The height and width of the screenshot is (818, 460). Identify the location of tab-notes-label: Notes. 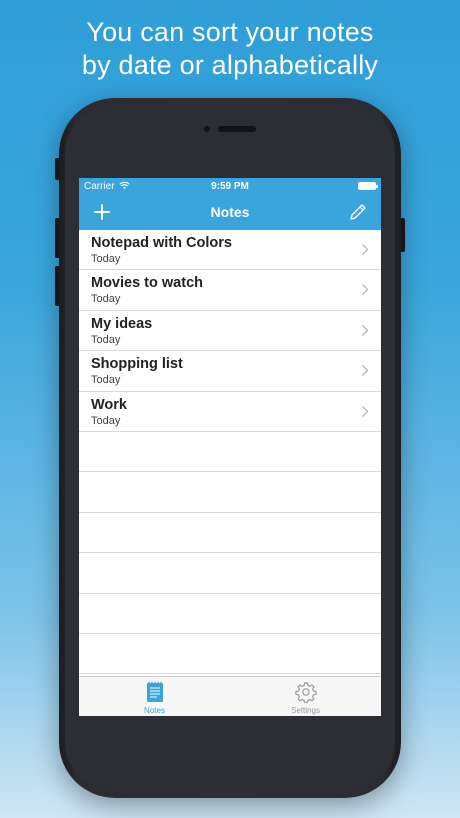
(154, 710).